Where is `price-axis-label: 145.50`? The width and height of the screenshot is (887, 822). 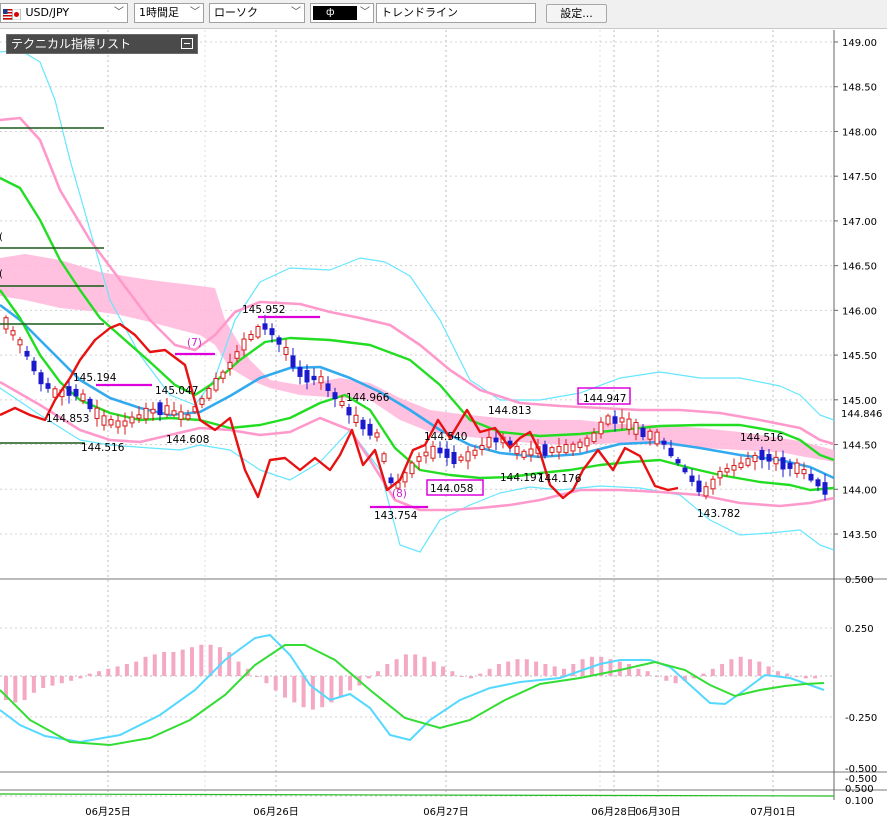 price-axis-label: 145.50 is located at coordinates (859, 356).